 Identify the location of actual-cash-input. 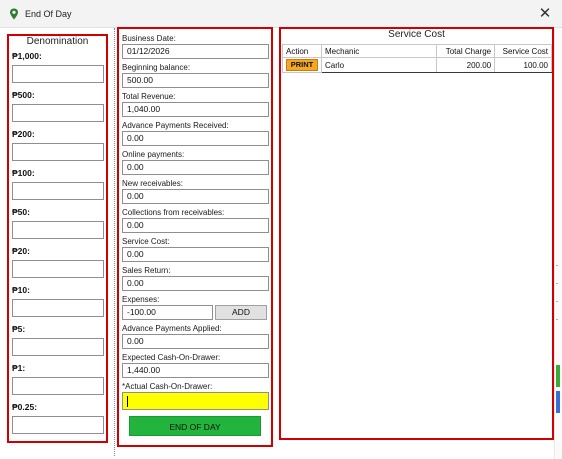
(195, 401).